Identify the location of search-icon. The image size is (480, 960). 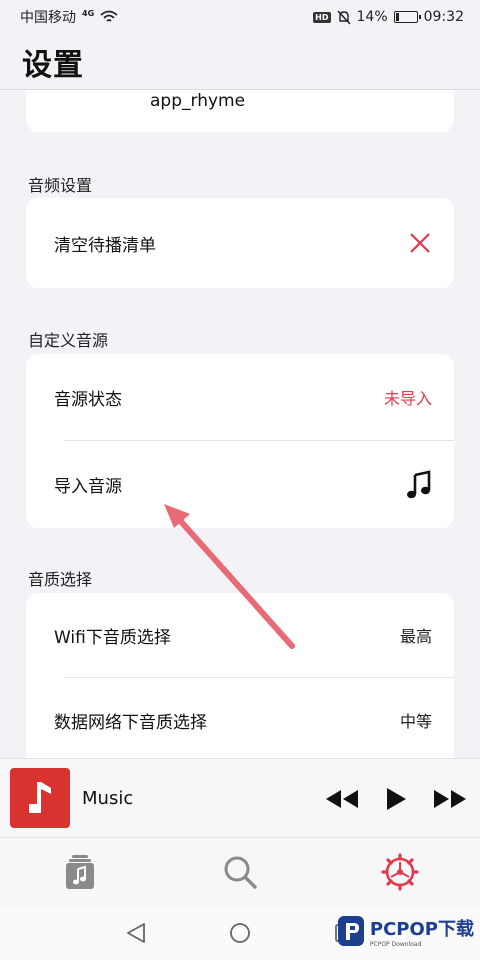
(240, 872).